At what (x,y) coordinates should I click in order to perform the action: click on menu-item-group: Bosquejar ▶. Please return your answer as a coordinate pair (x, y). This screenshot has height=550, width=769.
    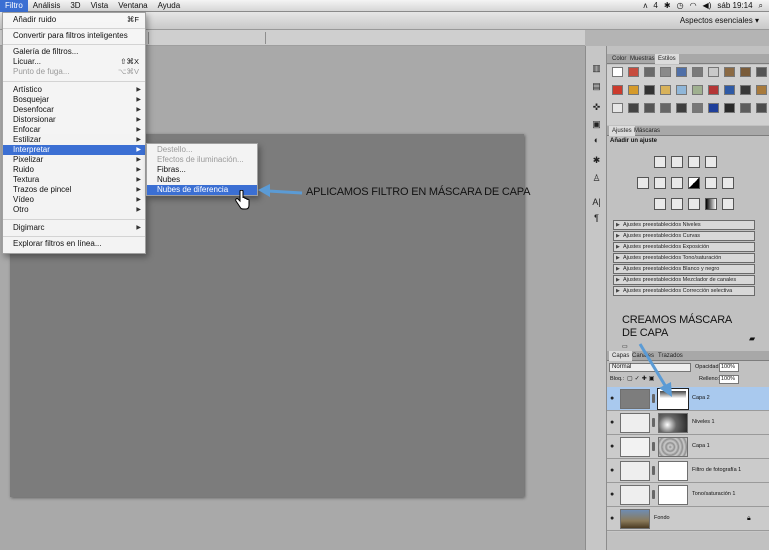
    Looking at the image, I should click on (74, 100).